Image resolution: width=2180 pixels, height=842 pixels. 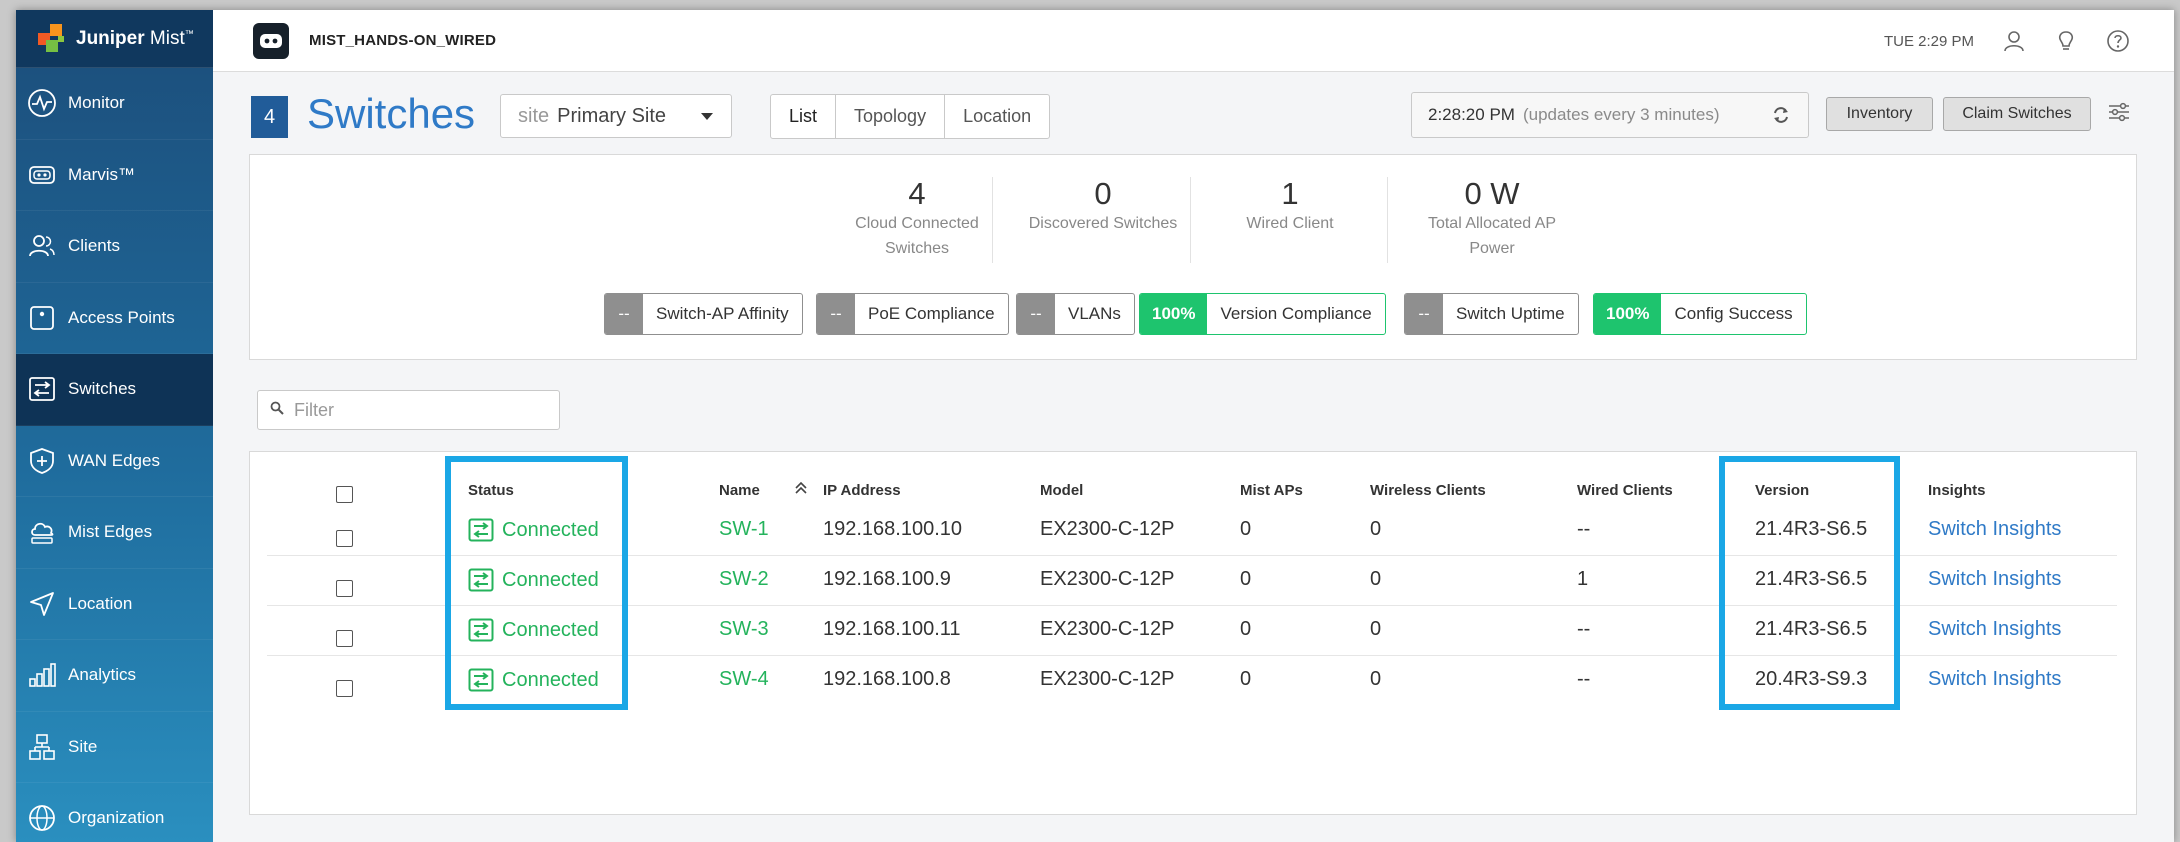 I want to click on column-header-ip-address: IP Address, so click(x=862, y=490).